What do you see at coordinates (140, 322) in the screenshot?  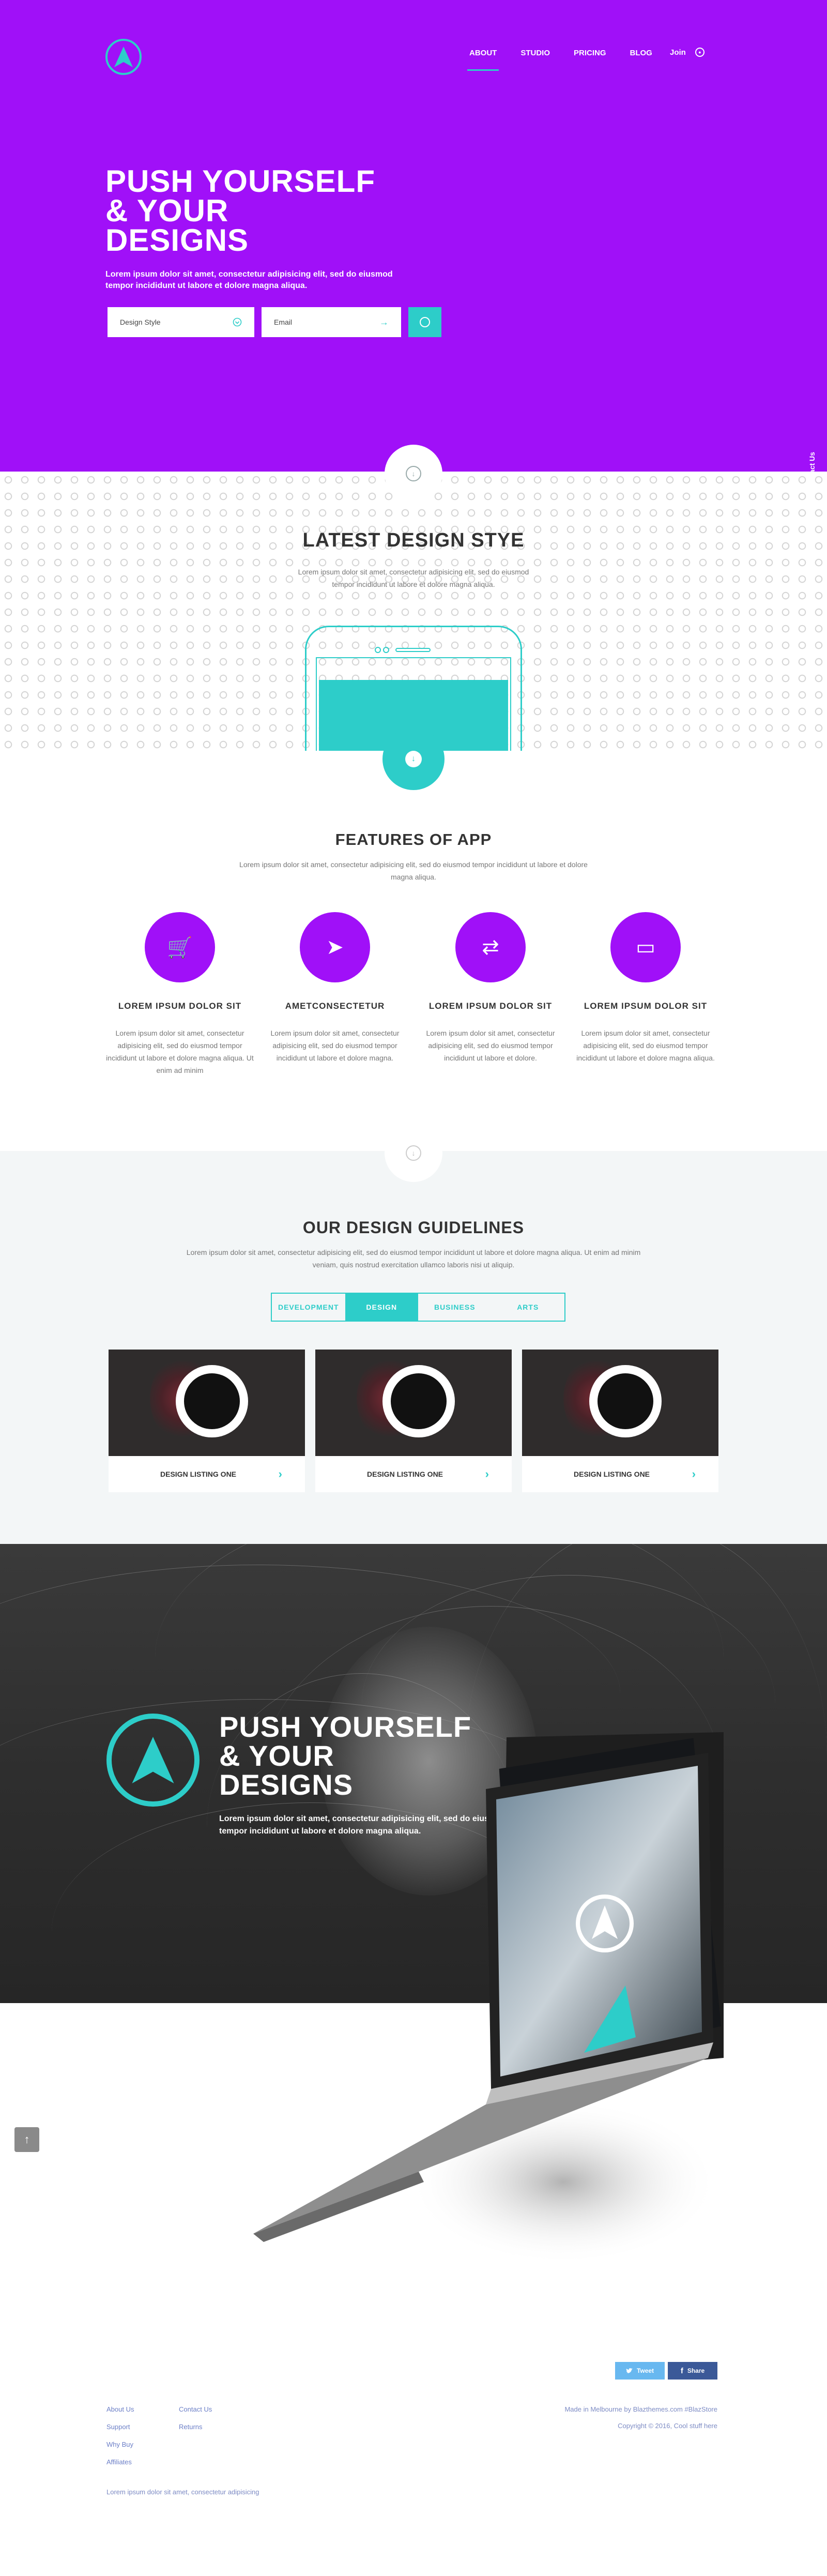 I see `design-style-value: Design Style` at bounding box center [140, 322].